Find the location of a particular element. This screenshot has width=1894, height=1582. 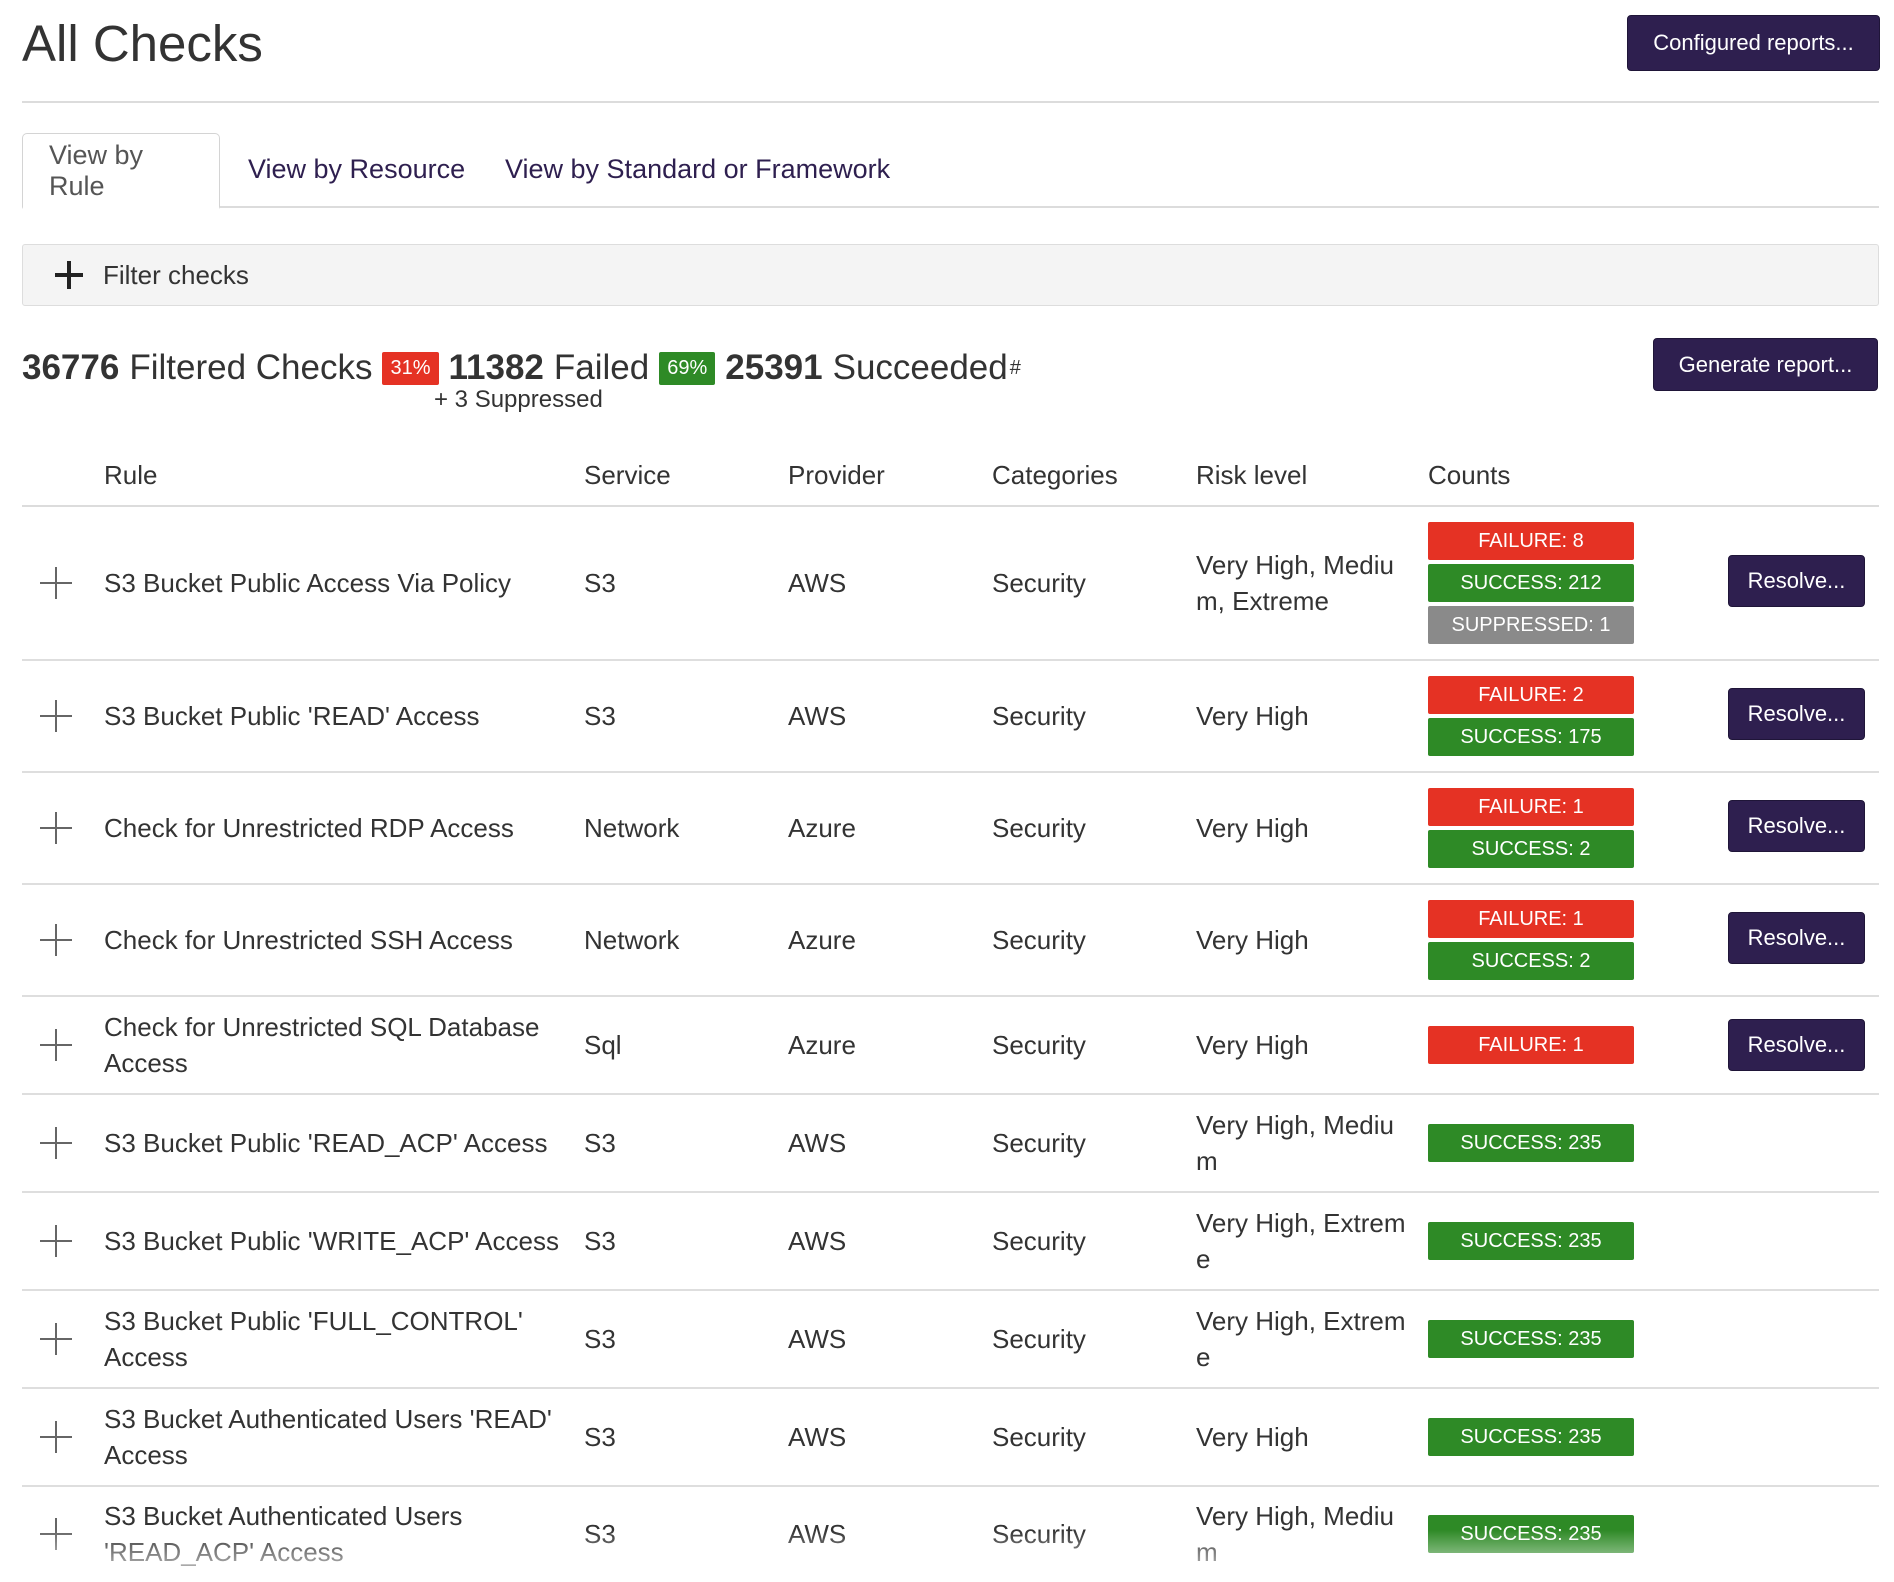

failed-label: Failed is located at coordinates (601, 367).